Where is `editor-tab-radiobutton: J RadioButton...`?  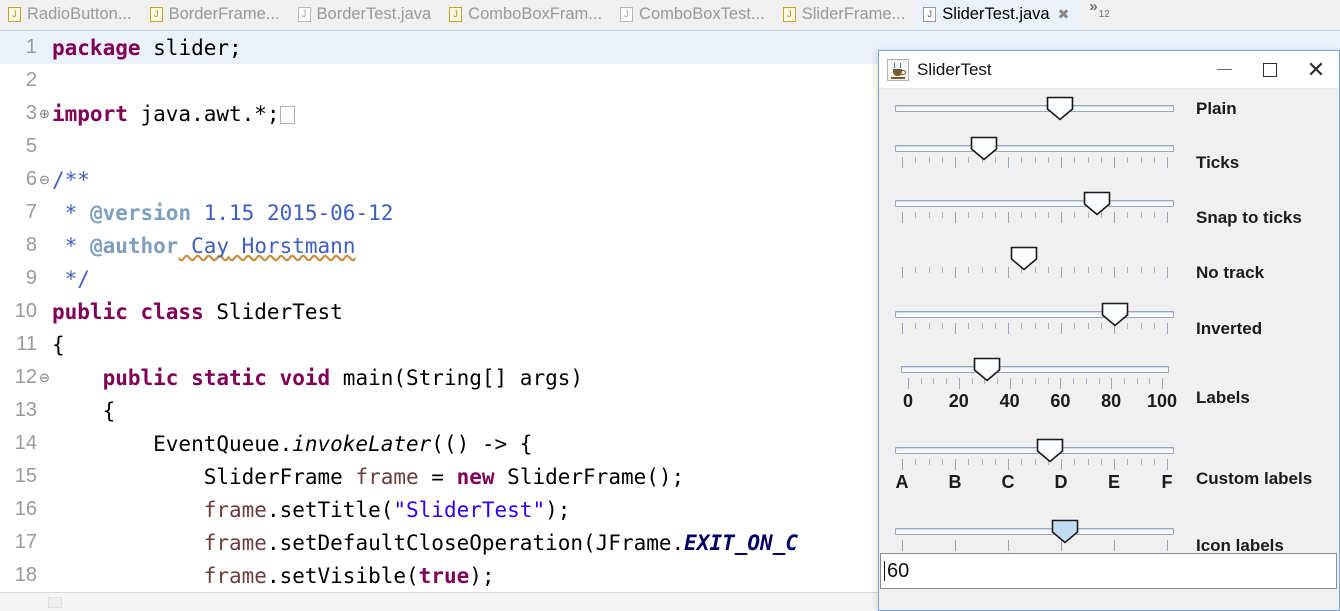
editor-tab-radiobutton: J RadioButton... is located at coordinates (71, 15).